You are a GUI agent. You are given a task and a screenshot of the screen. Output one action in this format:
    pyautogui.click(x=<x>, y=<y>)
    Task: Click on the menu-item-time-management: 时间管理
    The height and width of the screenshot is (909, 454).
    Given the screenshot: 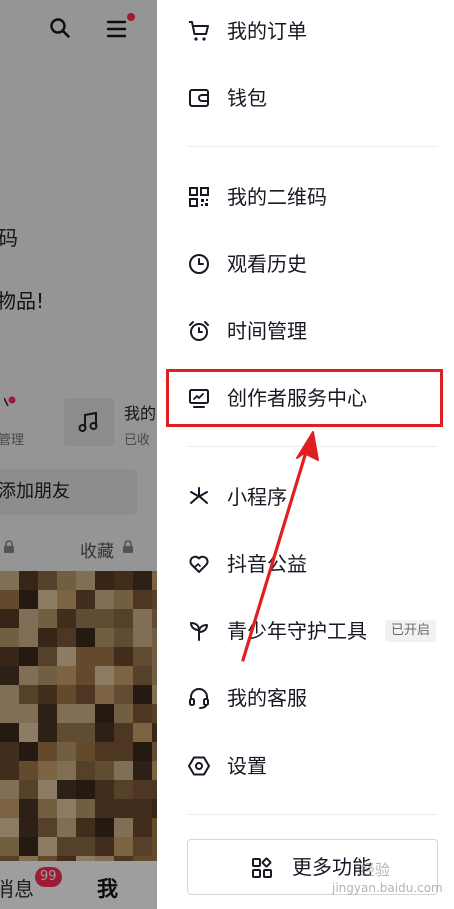 What is the action you would take?
    pyautogui.click(x=305, y=331)
    